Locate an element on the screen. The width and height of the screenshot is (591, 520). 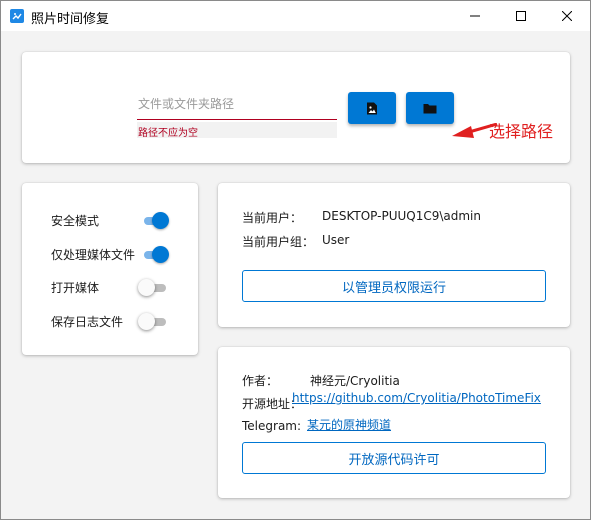
option-label: 仅处理媒体文件 is located at coordinates (93, 254).